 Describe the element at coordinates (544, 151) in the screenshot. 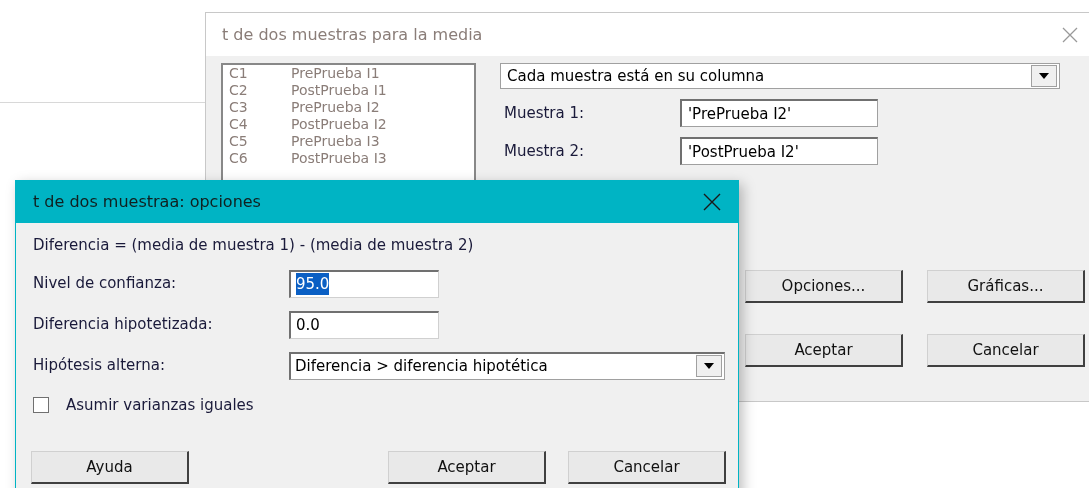

I see `field-label: Muestra 2:` at that location.